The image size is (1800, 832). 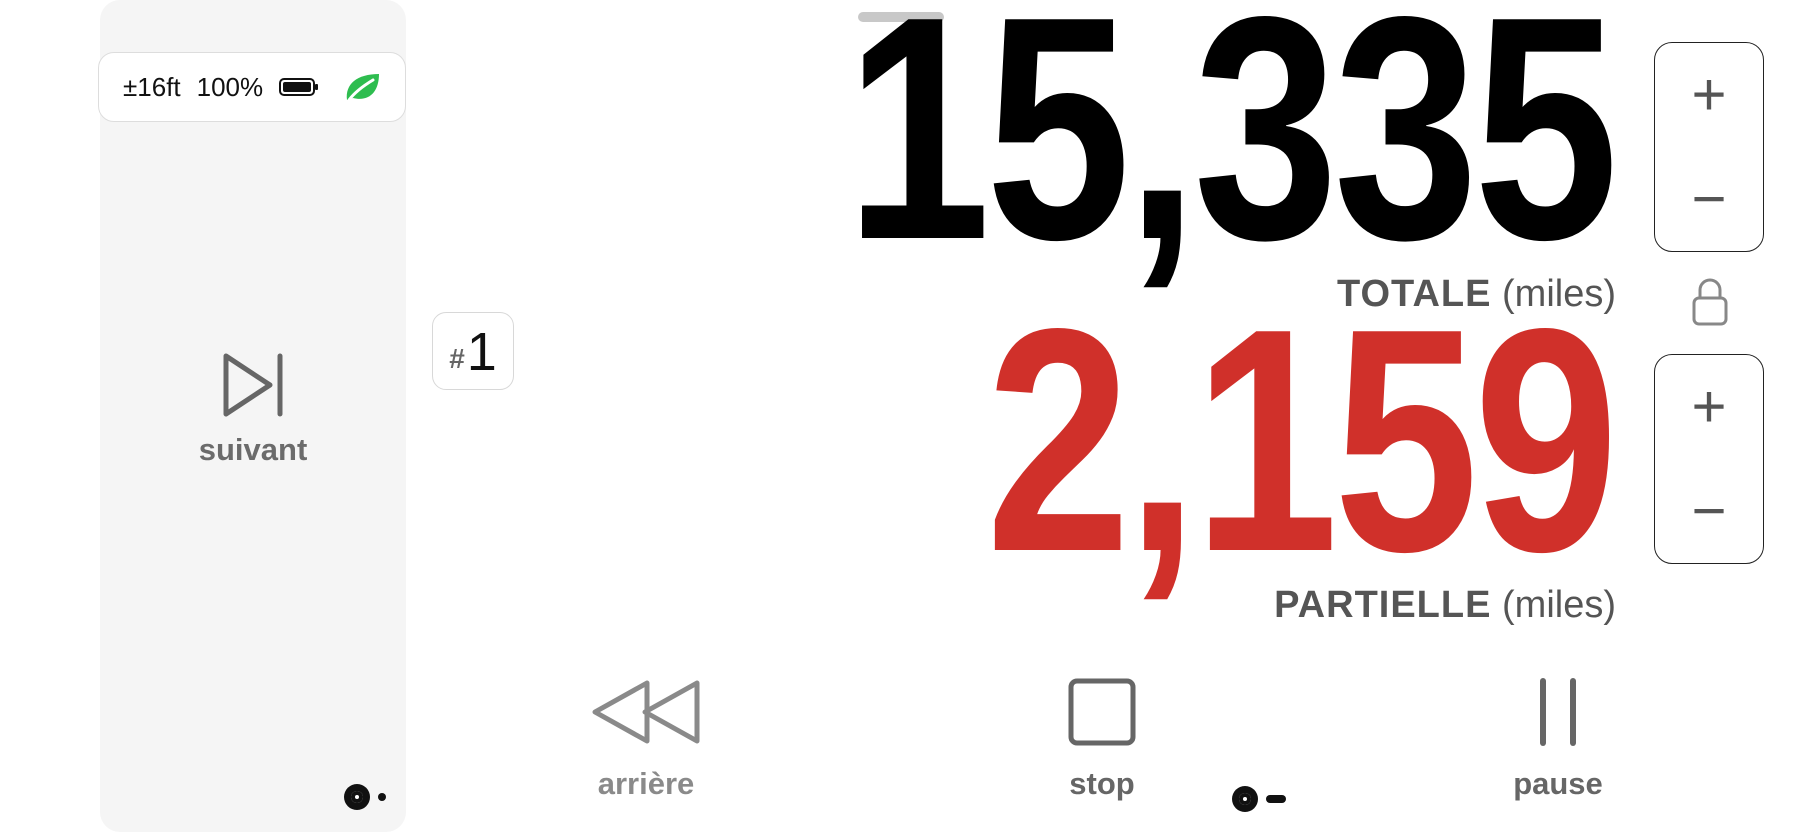 I want to click on rewind-icon, so click(x=646, y=712).